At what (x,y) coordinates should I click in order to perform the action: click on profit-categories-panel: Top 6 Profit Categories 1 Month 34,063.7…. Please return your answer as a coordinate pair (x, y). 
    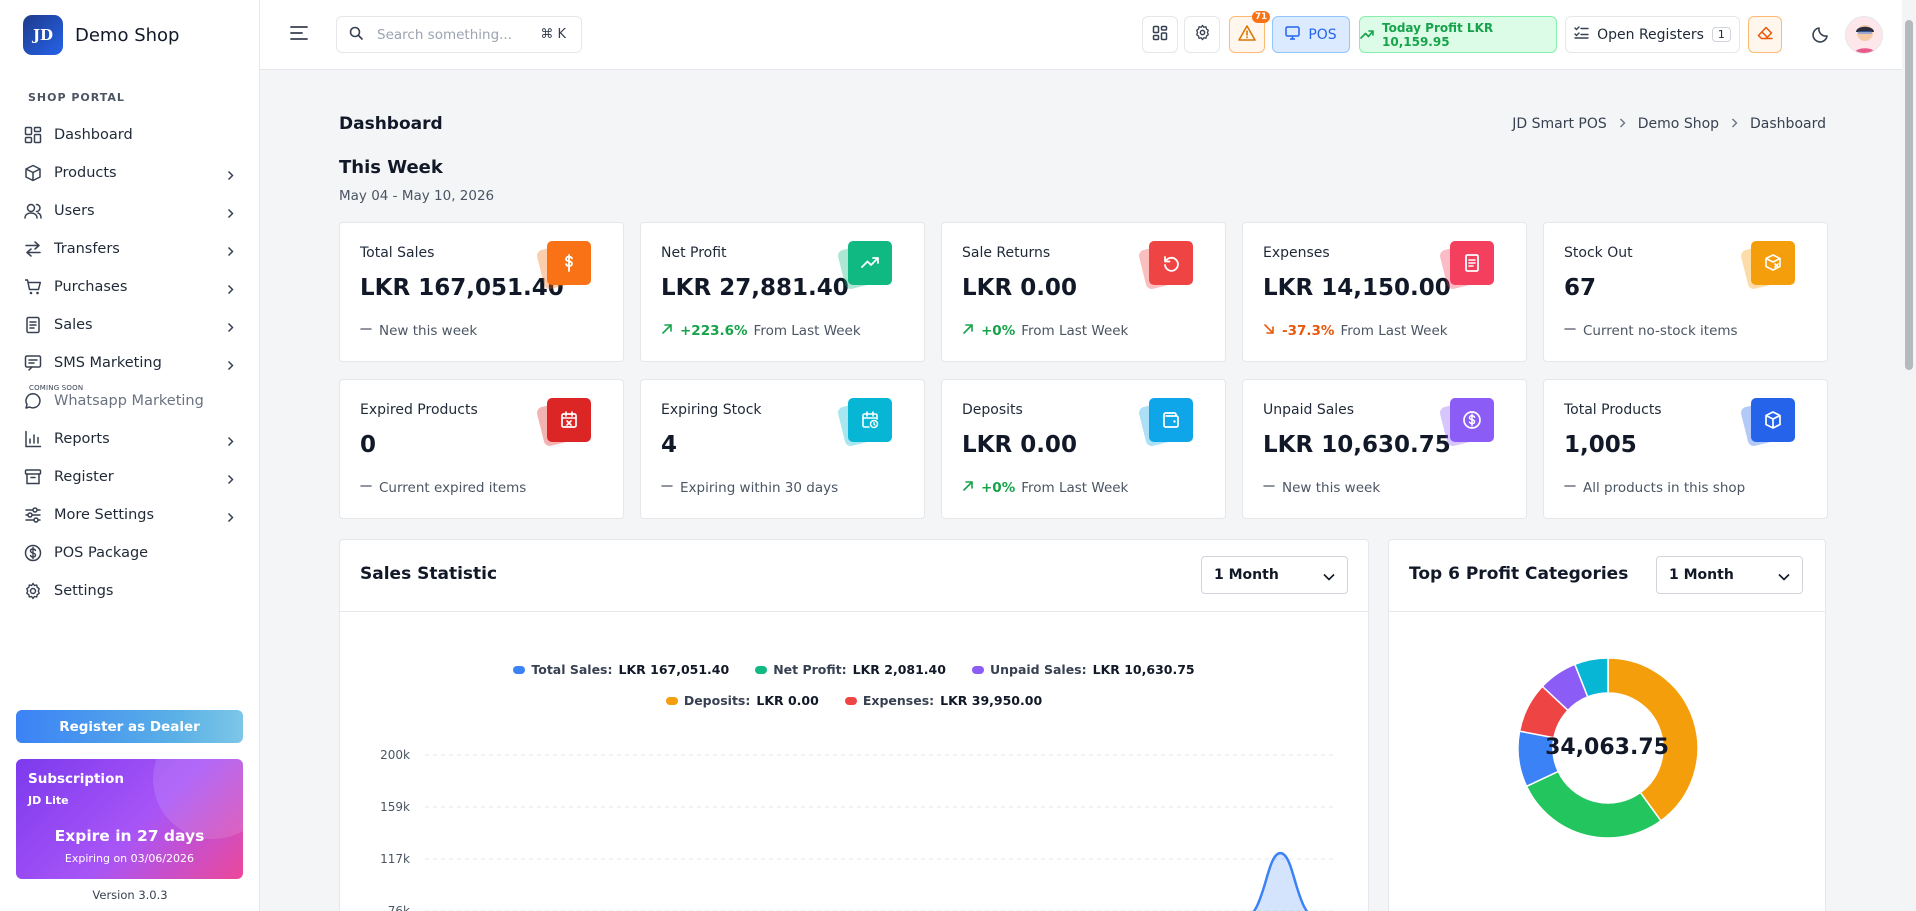
    Looking at the image, I should click on (1607, 725).